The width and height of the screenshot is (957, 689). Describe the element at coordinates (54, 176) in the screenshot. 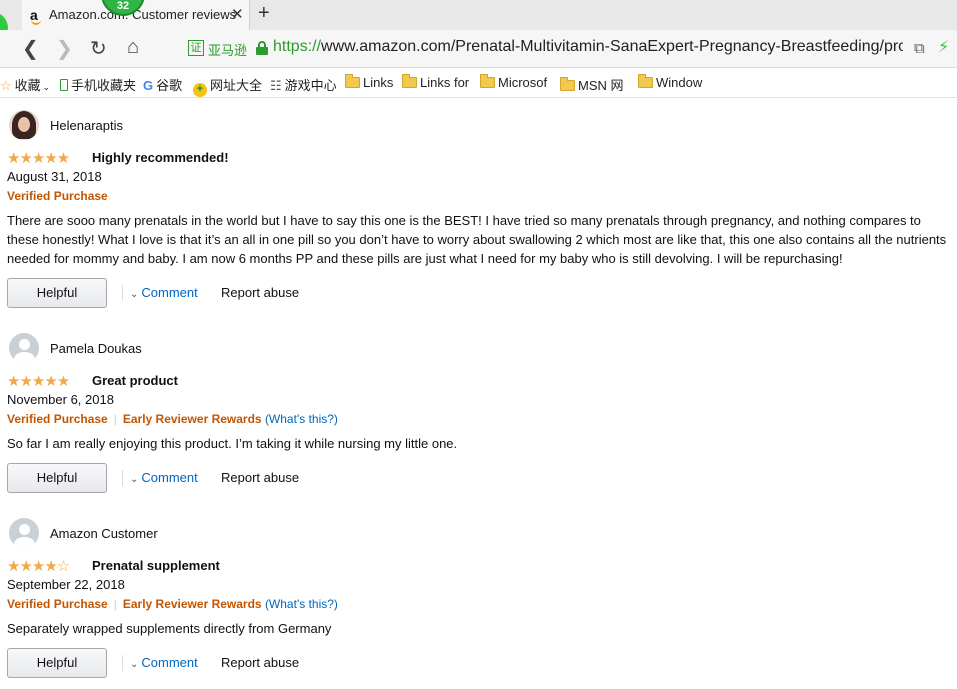

I see `review-date: August 31, 2018` at that location.